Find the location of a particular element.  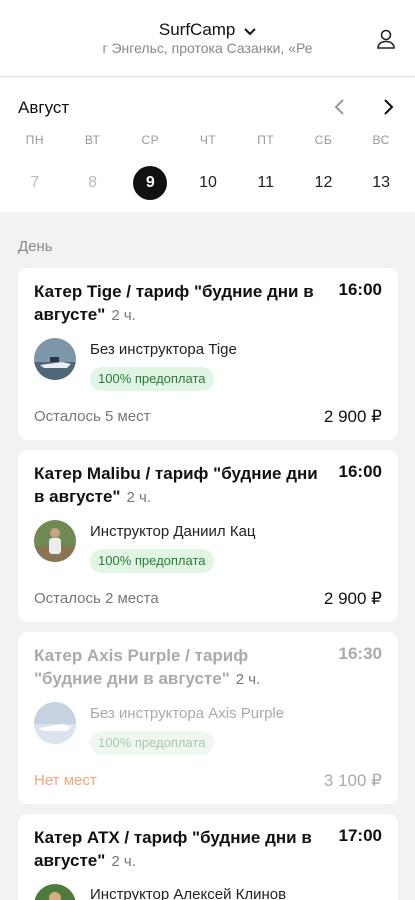

day-row: 7 8 9 10 11 12 13 is located at coordinates (208, 183).